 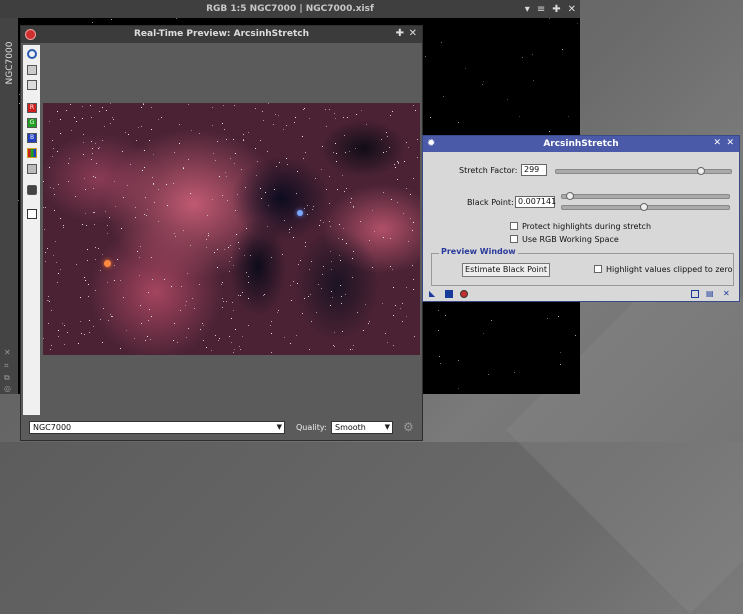 I want to click on shade-icon: ≡, so click(x=541, y=9).